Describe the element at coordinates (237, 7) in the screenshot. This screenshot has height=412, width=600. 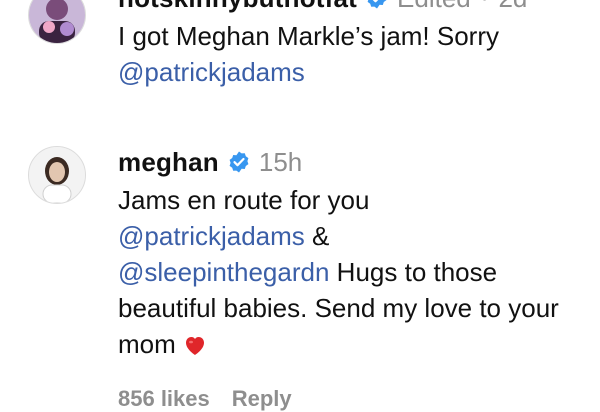
I see `username: notskinnybutnotfat` at that location.